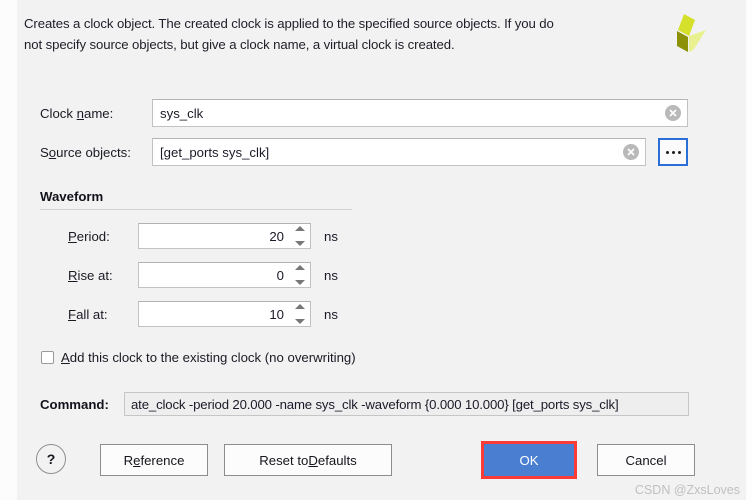 The width and height of the screenshot is (752, 500). What do you see at coordinates (72, 314) in the screenshot?
I see `fall-at-label-accel: F` at bounding box center [72, 314].